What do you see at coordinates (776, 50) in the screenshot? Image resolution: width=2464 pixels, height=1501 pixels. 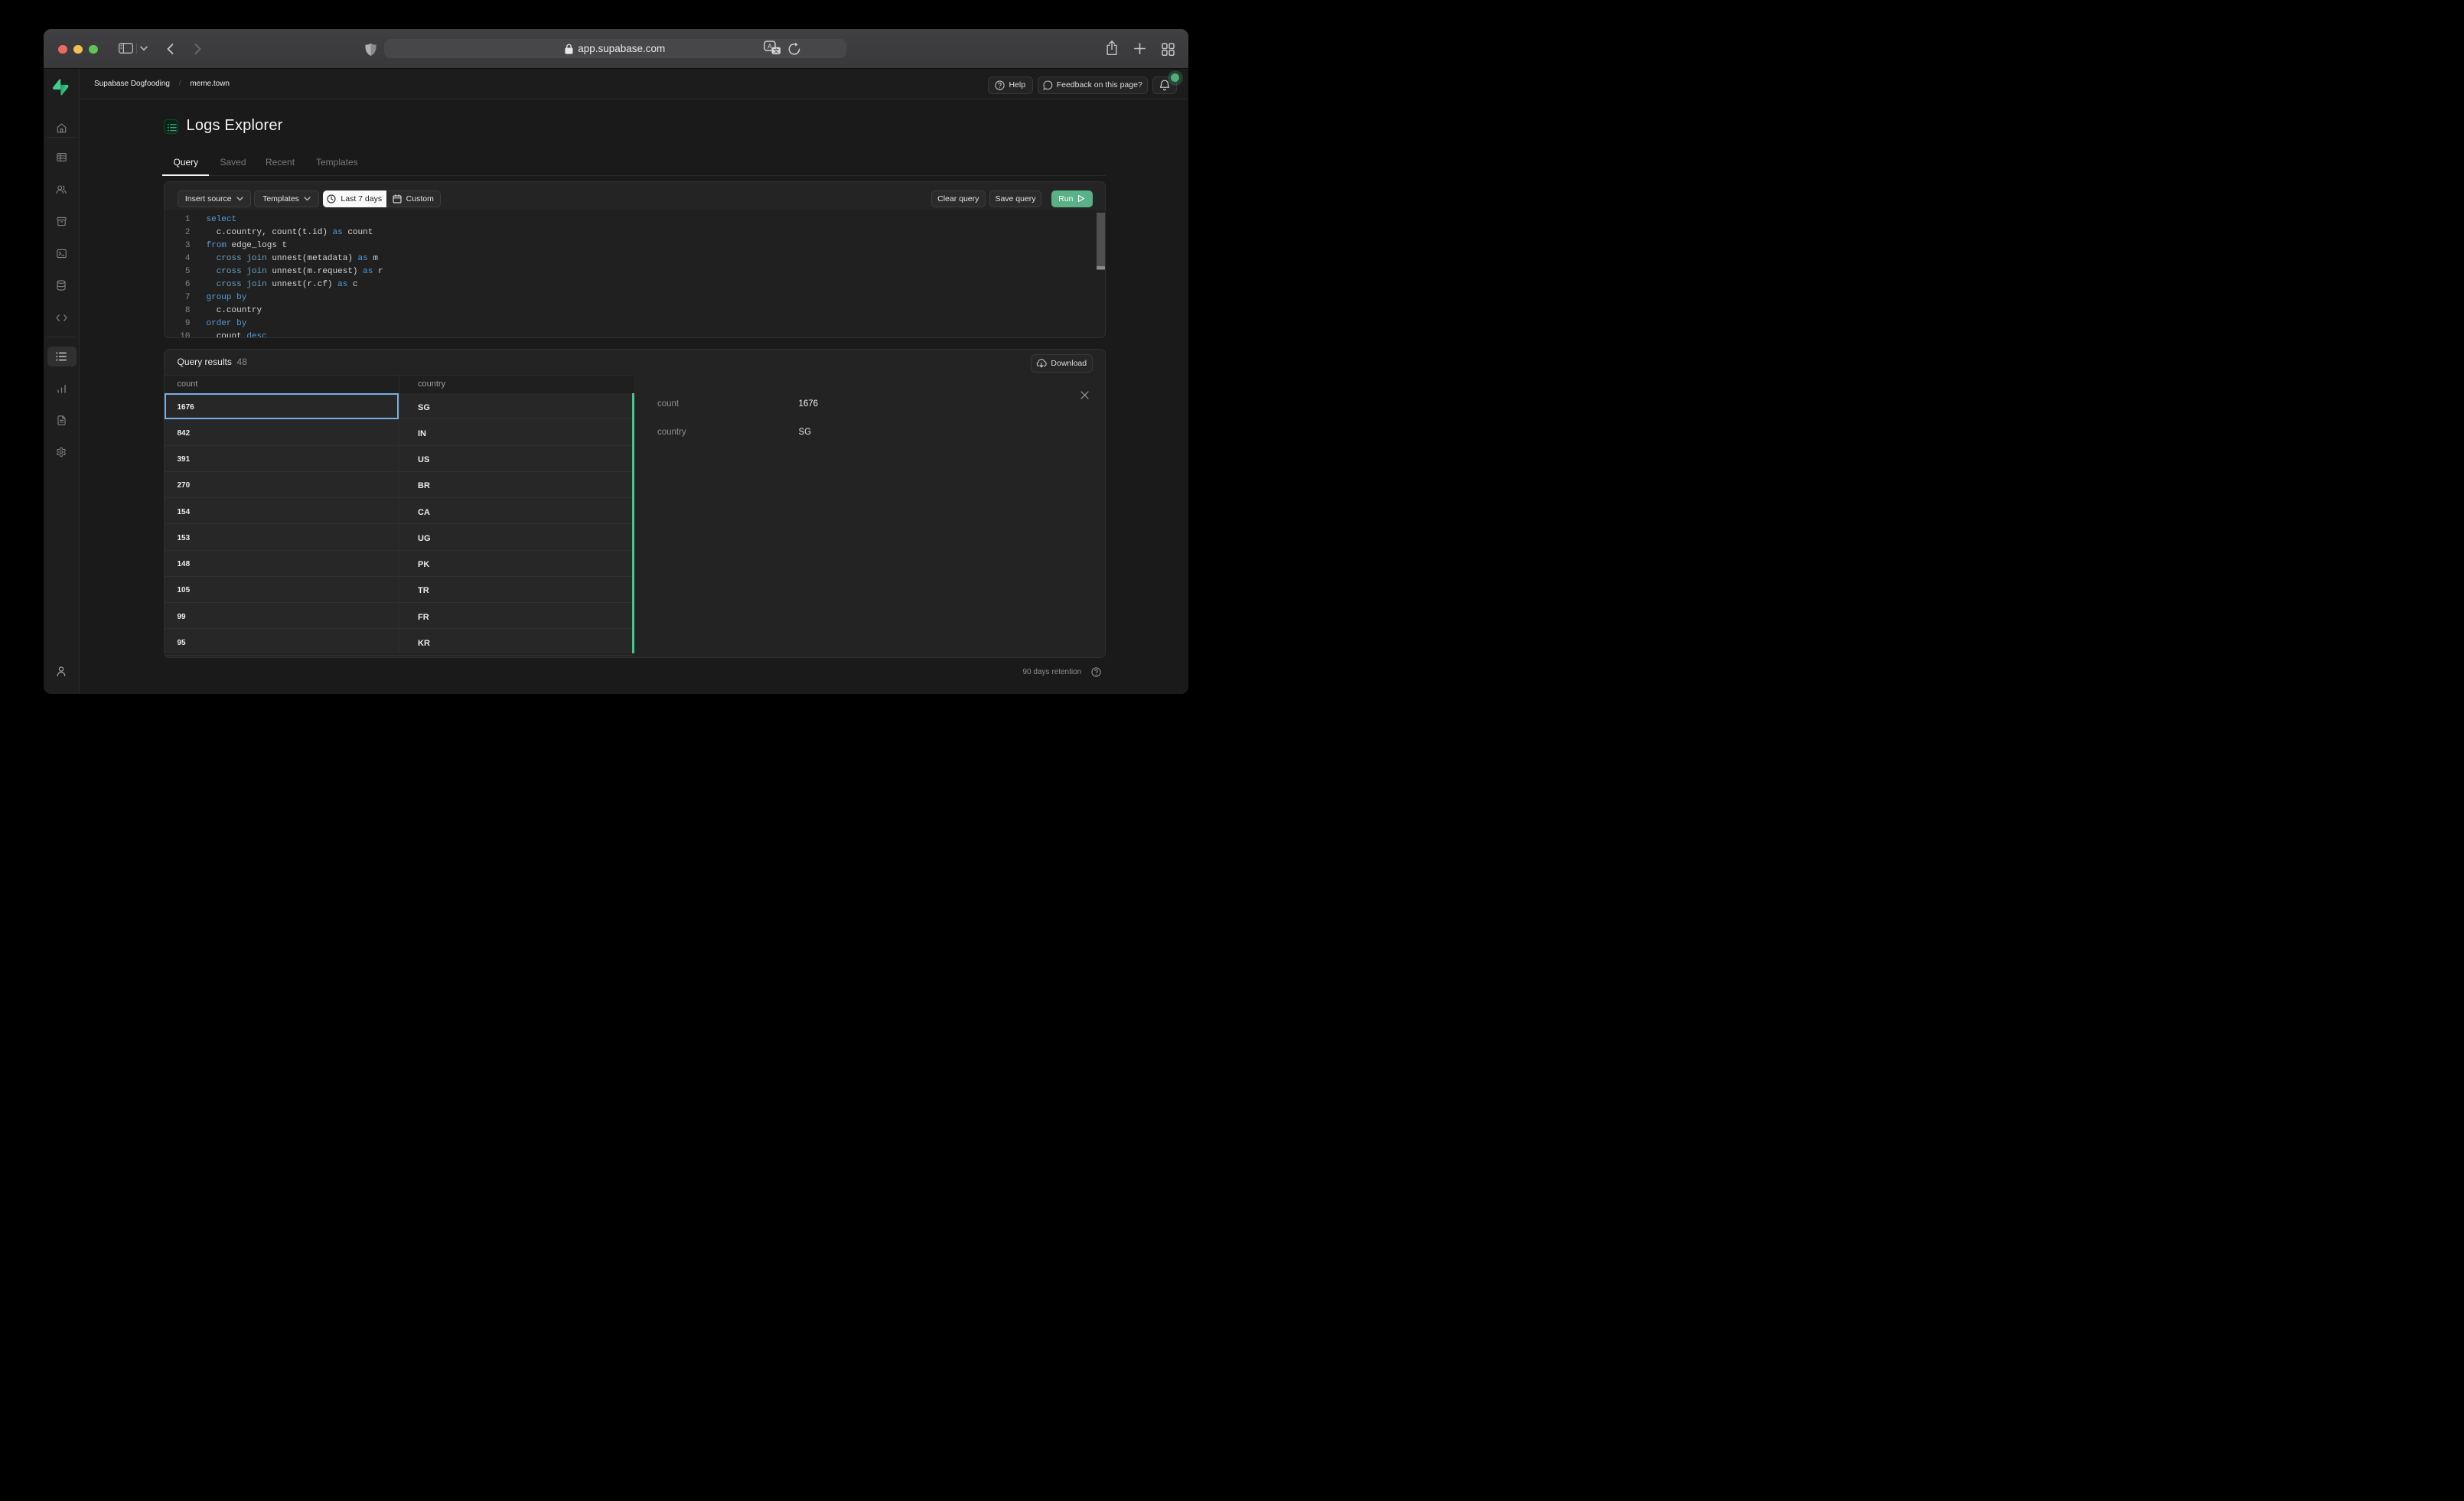 I see `svg-text: 文` at bounding box center [776, 50].